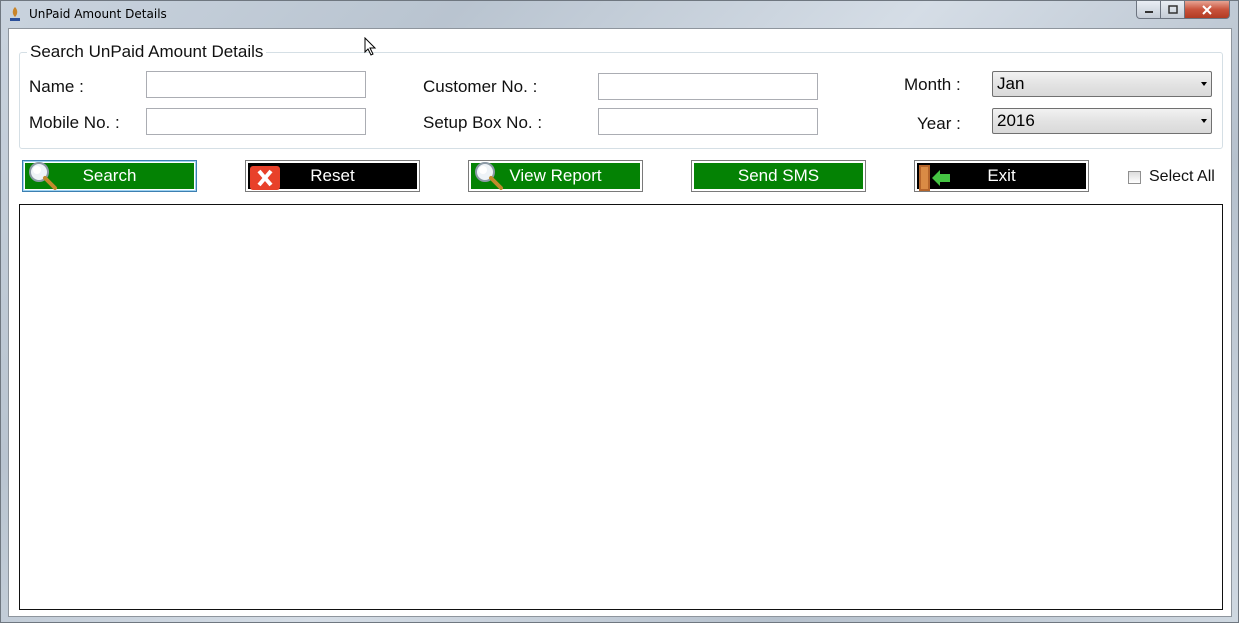 The image size is (1239, 623). I want to click on customer-no-input, so click(708, 86).